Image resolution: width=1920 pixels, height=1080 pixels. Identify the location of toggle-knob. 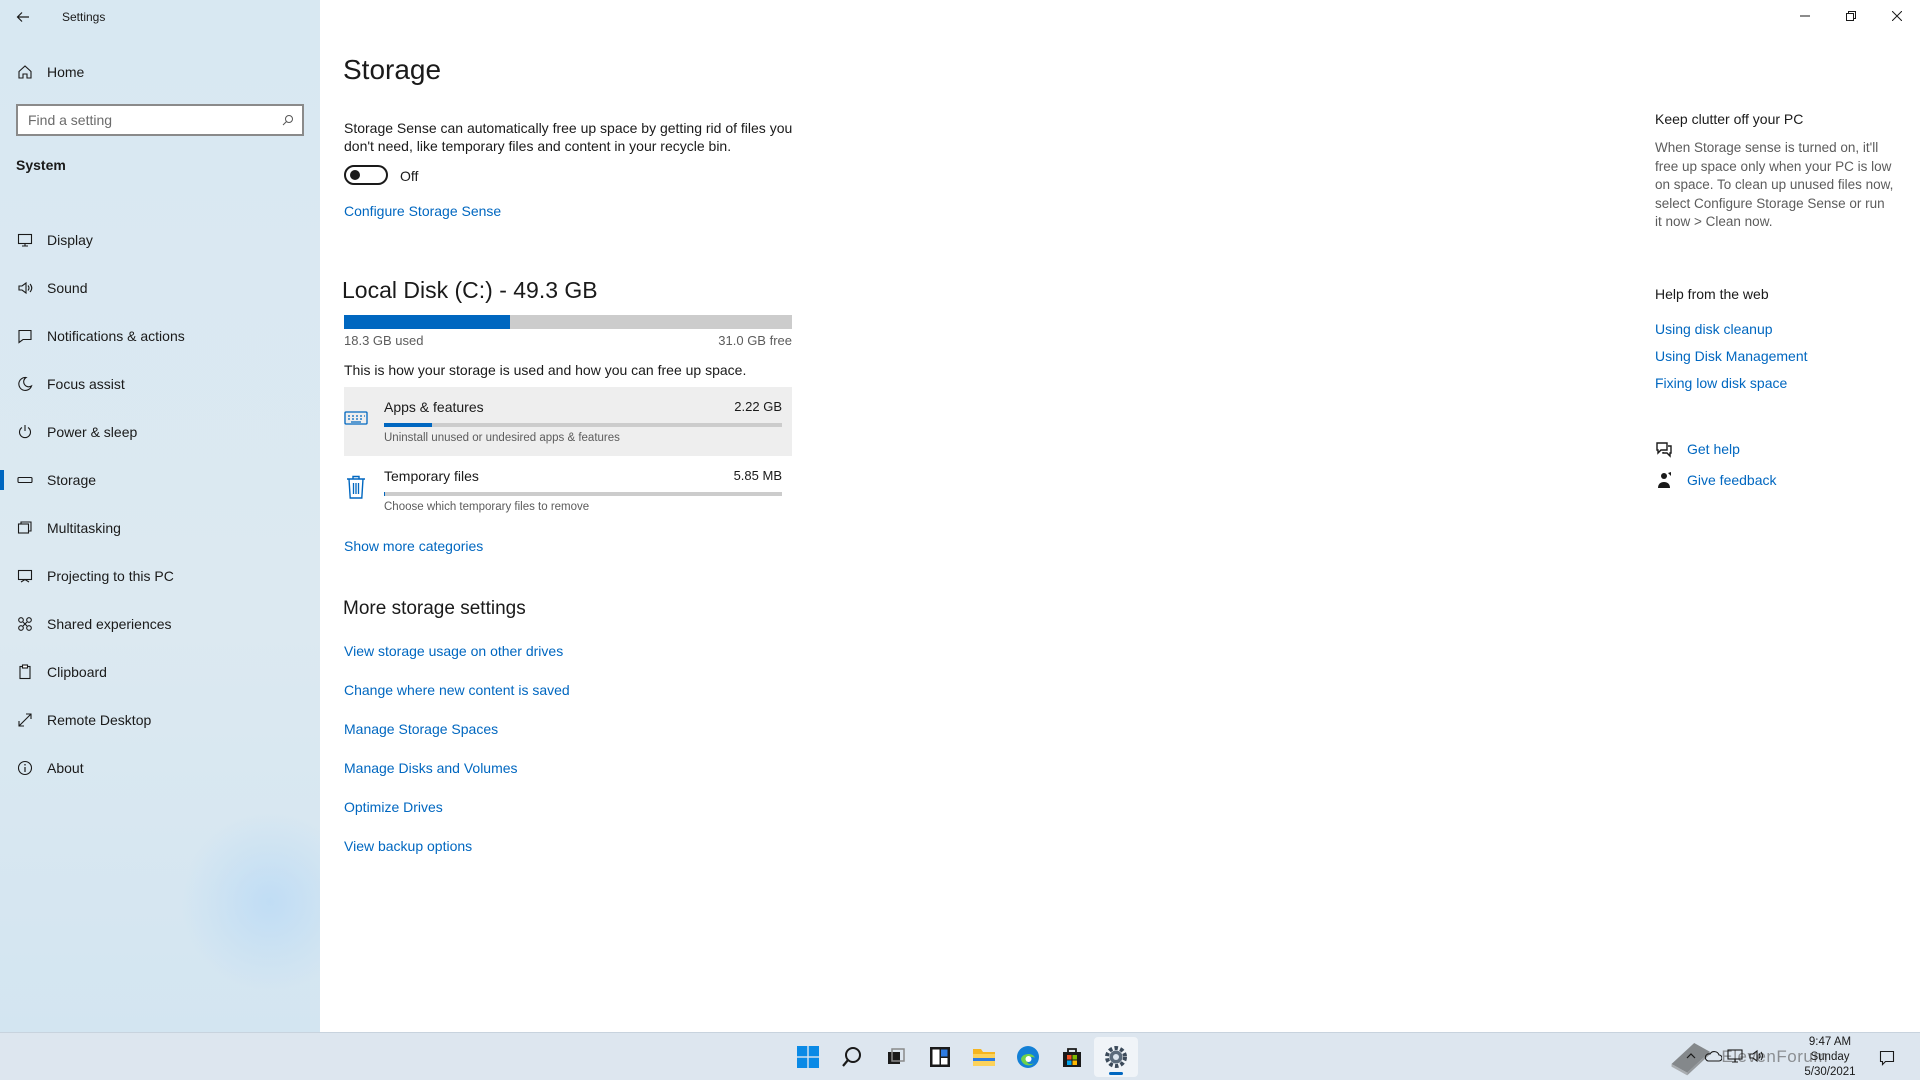
(355, 175).